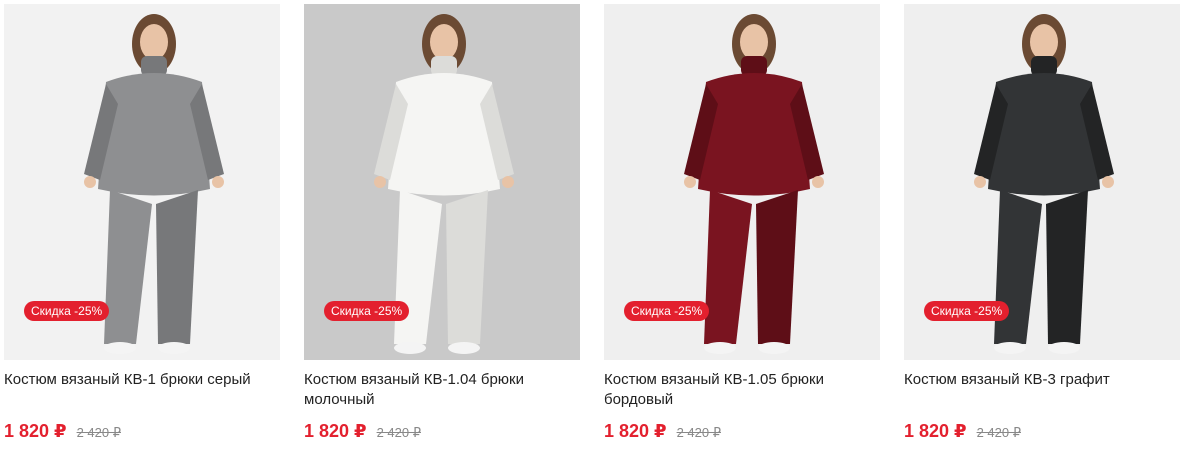 The image size is (1183, 452). Describe the element at coordinates (1042, 380) in the screenshot. I see `product-title: Костюм вязаный КВ-3 графит` at that location.